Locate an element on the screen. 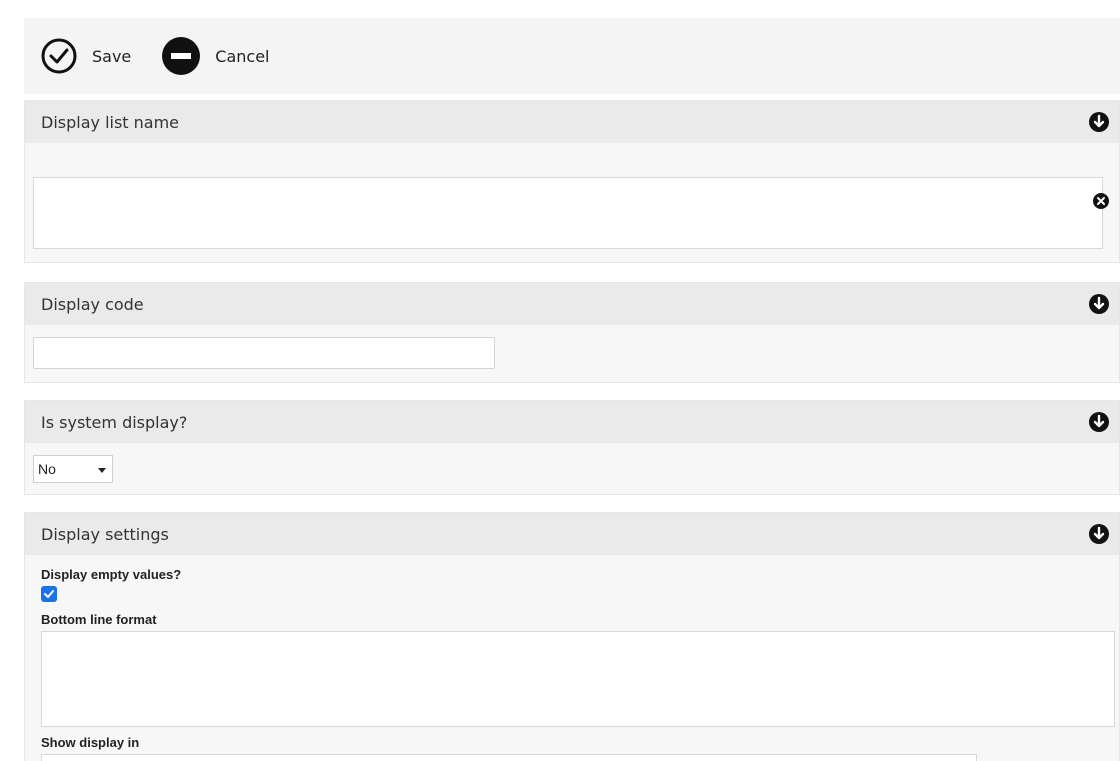 The width and height of the screenshot is (1120, 761). settings-title: Display settings is located at coordinates (105, 534).